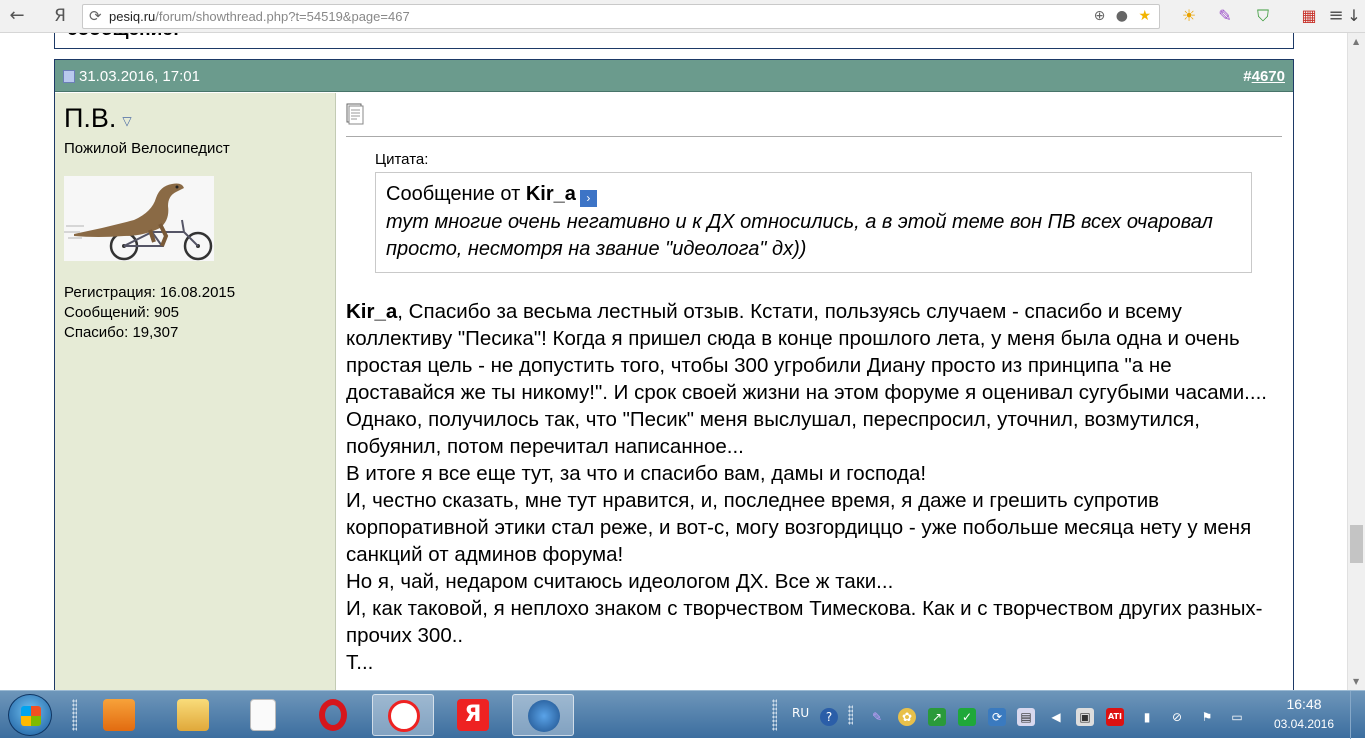 The image size is (1365, 739). I want to click on post-status-icon, so click(69, 76).